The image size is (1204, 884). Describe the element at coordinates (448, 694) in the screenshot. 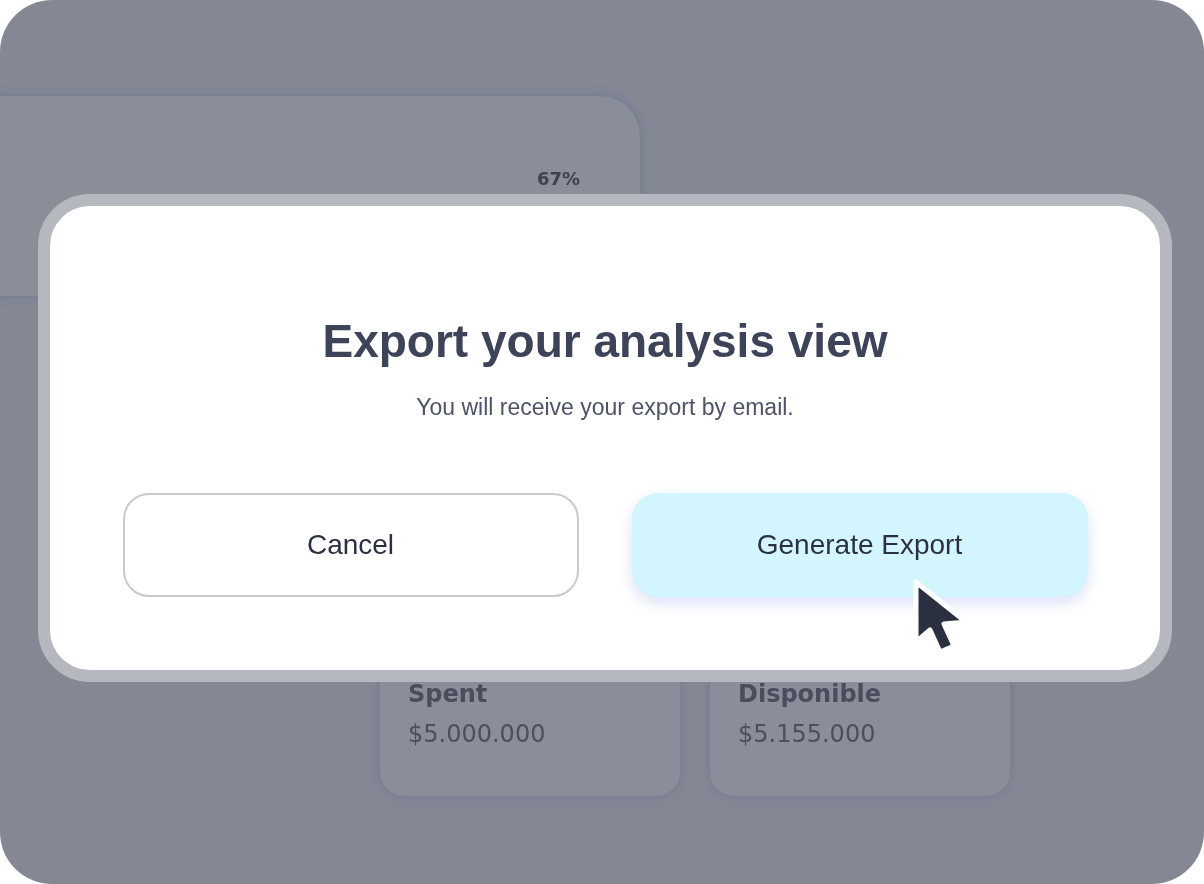

I see `card-label: Spent` at that location.